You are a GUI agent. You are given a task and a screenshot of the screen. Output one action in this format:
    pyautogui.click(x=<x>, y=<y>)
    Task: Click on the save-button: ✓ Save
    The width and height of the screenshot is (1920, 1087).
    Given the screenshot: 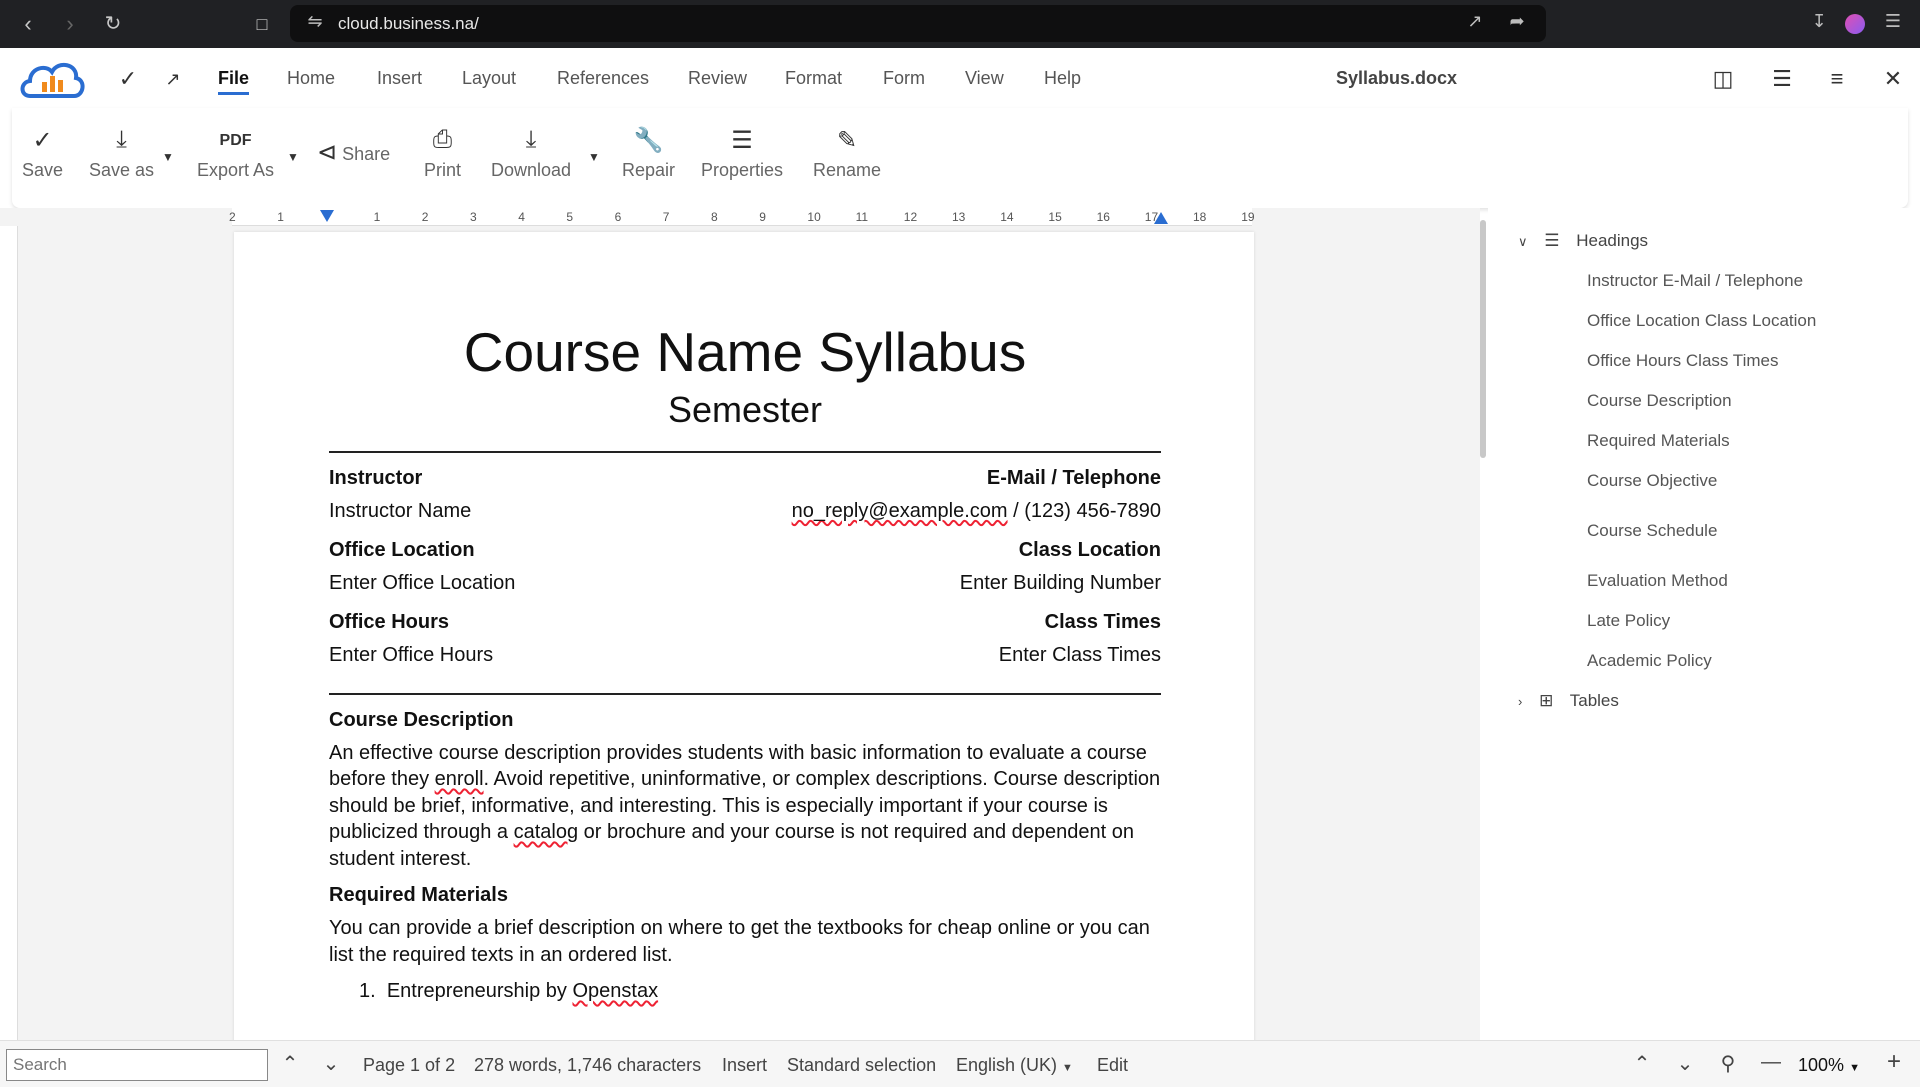 What is the action you would take?
    pyautogui.click(x=42, y=153)
    